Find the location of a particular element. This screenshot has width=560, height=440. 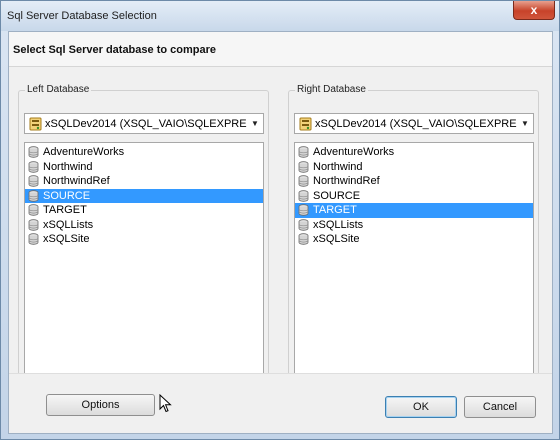

options-button: Options is located at coordinates (100, 405).